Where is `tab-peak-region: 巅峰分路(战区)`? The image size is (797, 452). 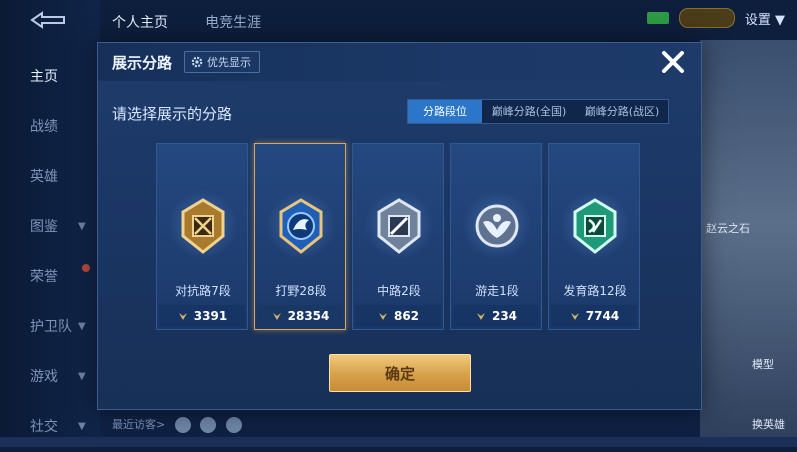 tab-peak-region: 巅峰分路(战区) is located at coordinates (622, 111).